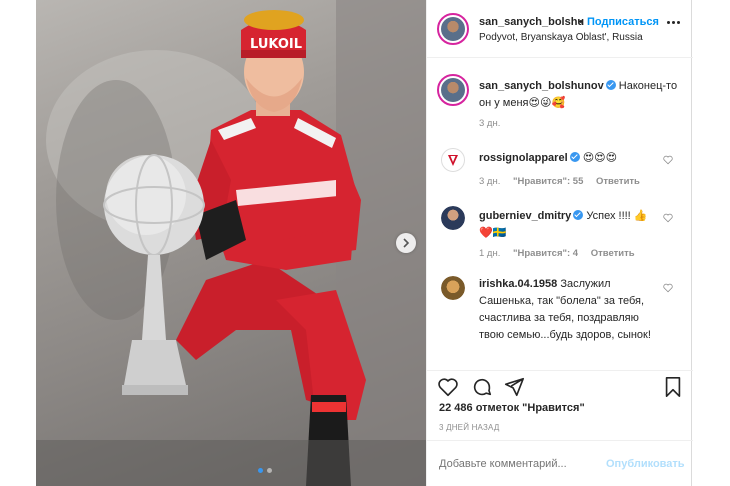  Describe the element at coordinates (600, 158) in the screenshot. I see `comment-text: 😍😍😍` at that location.